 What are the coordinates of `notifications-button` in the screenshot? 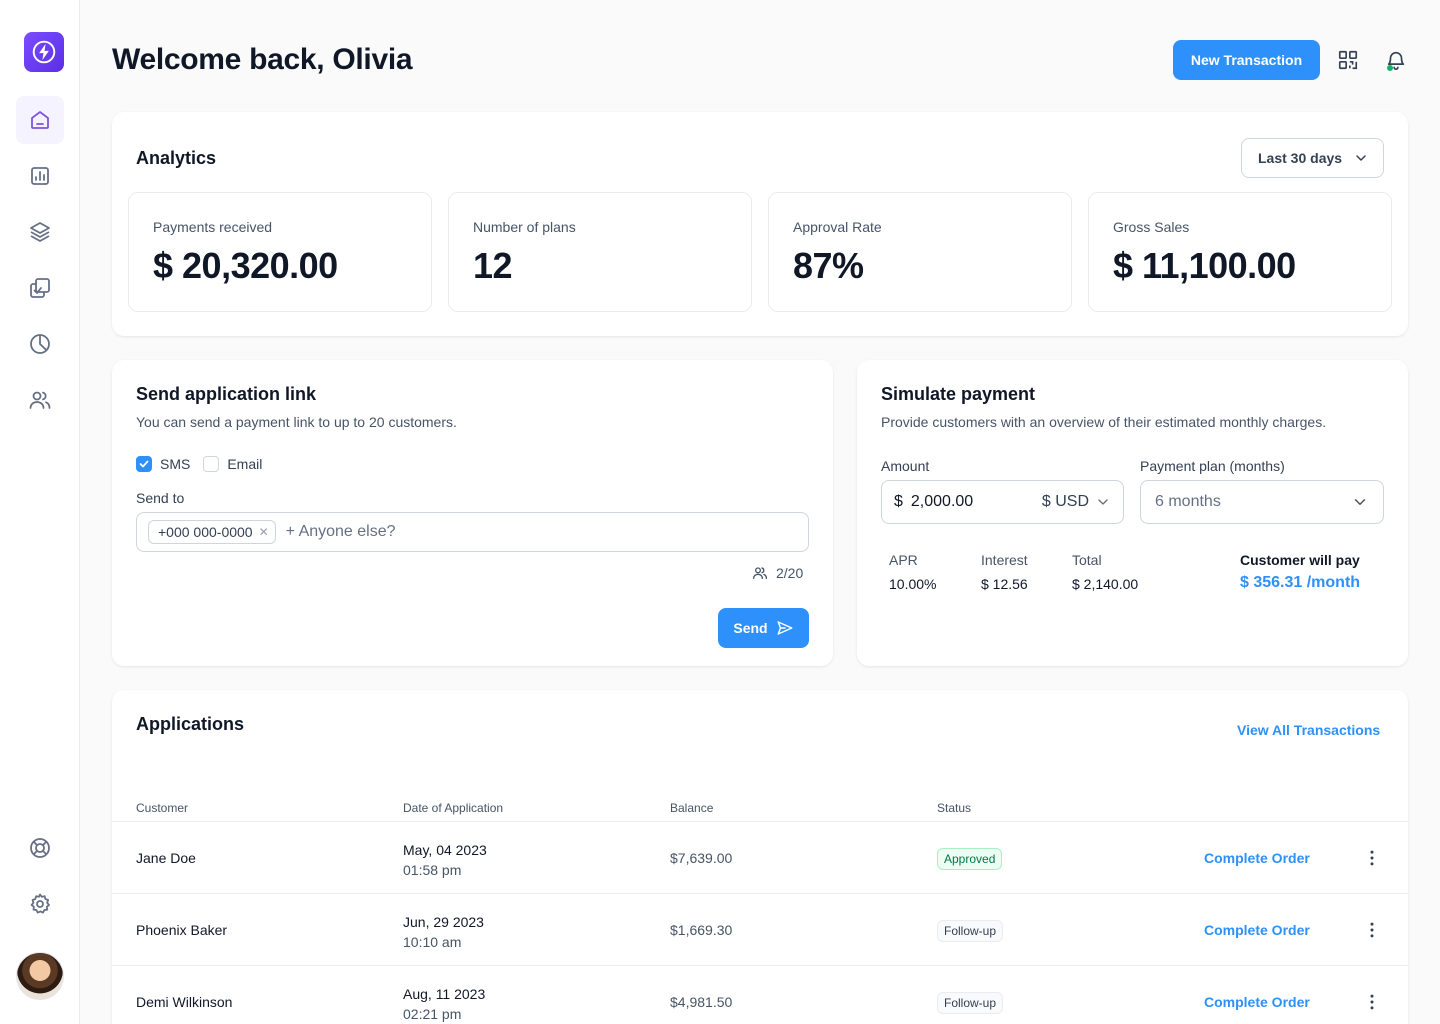 It's located at (1396, 60).